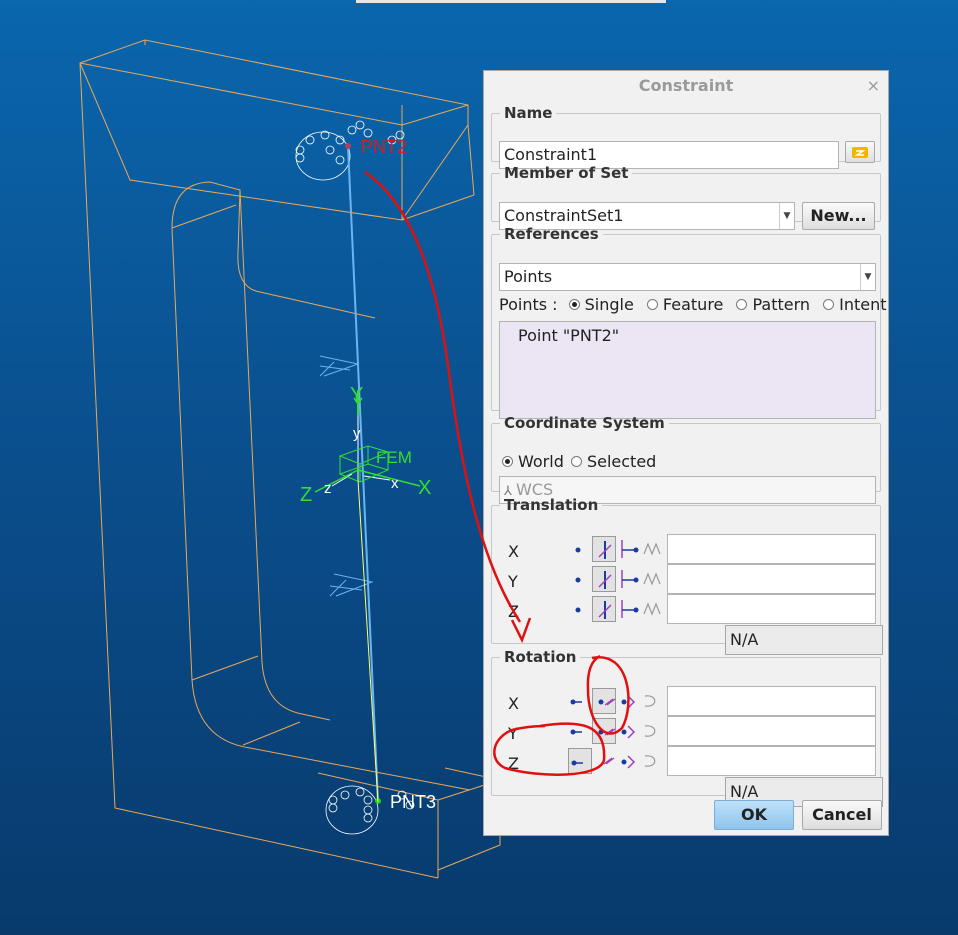  I want to click on axis-x-small-label: x, so click(395, 483).